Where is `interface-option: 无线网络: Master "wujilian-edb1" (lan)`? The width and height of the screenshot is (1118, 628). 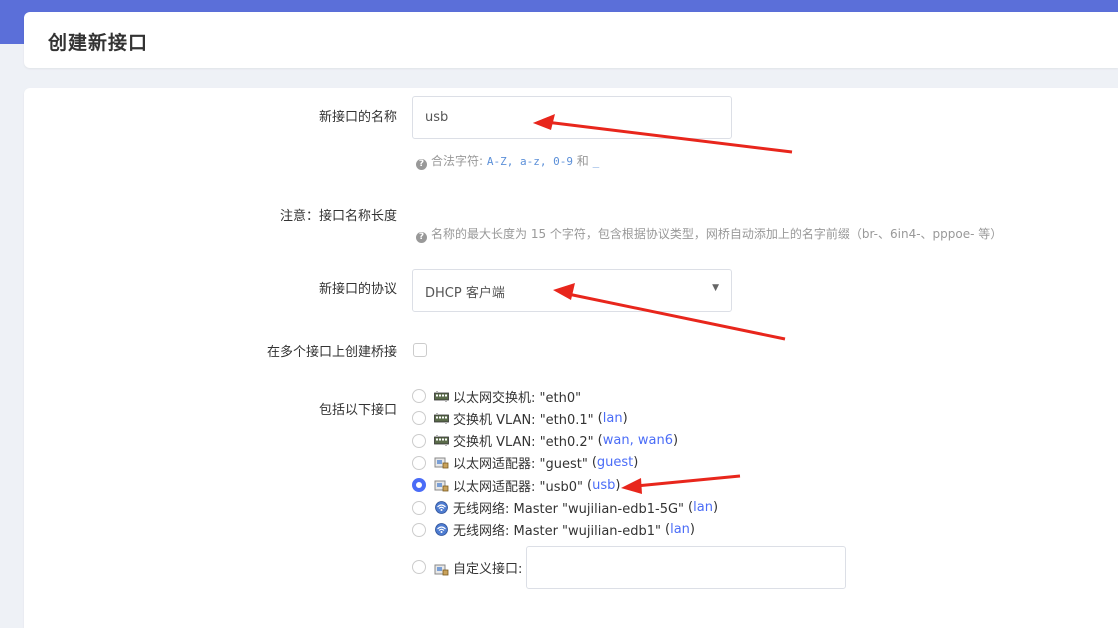 interface-option: 无线网络: Master "wujilian-edb1" (lan) is located at coordinates (553, 530).